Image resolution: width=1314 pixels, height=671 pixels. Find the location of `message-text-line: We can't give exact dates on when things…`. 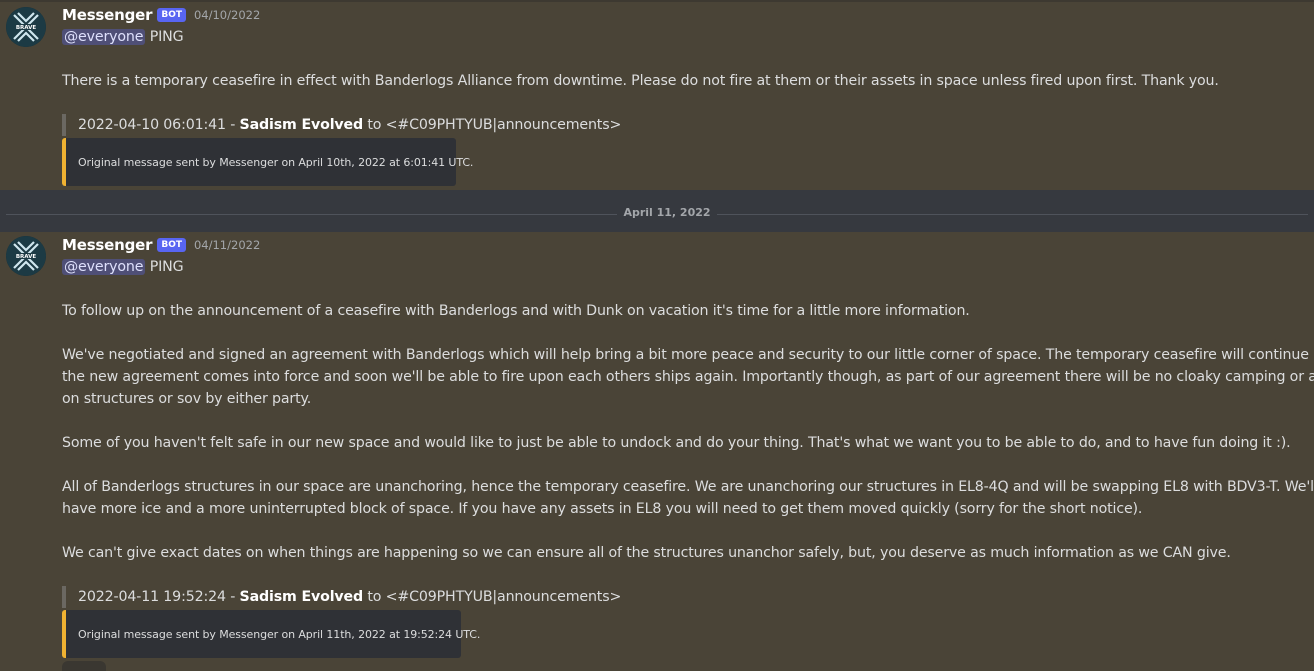

message-text-line: We can't give exact dates on when things… is located at coordinates (646, 553).